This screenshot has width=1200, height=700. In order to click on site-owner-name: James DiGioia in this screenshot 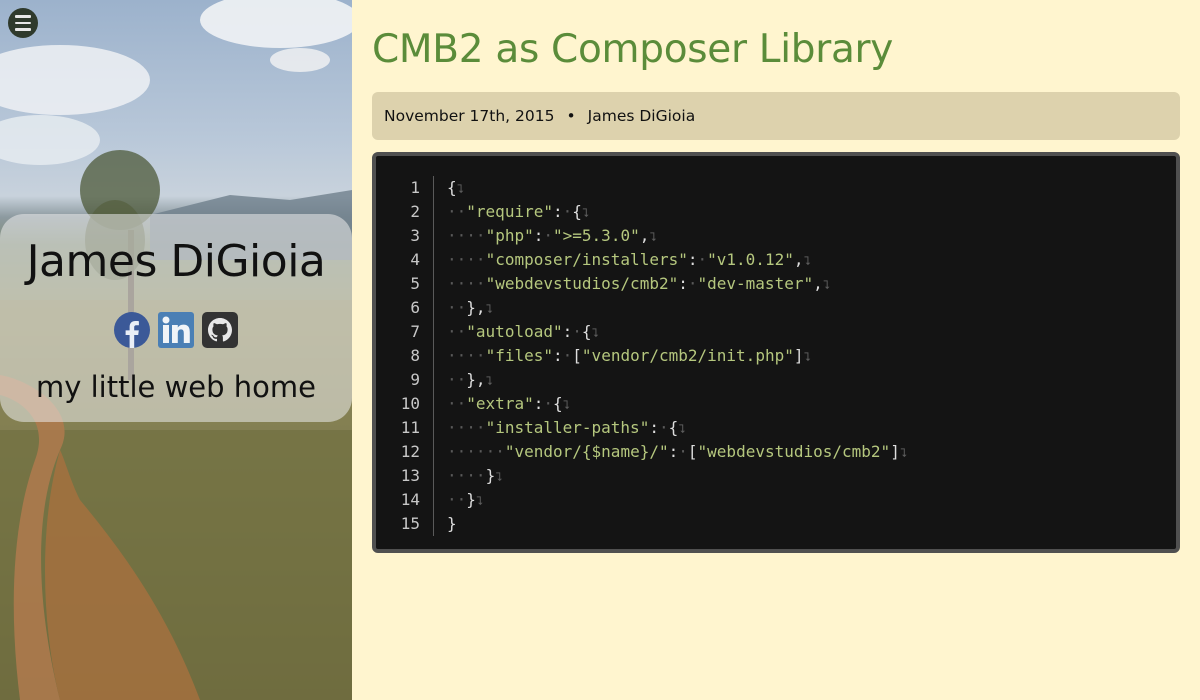, I will do `click(176, 261)`.